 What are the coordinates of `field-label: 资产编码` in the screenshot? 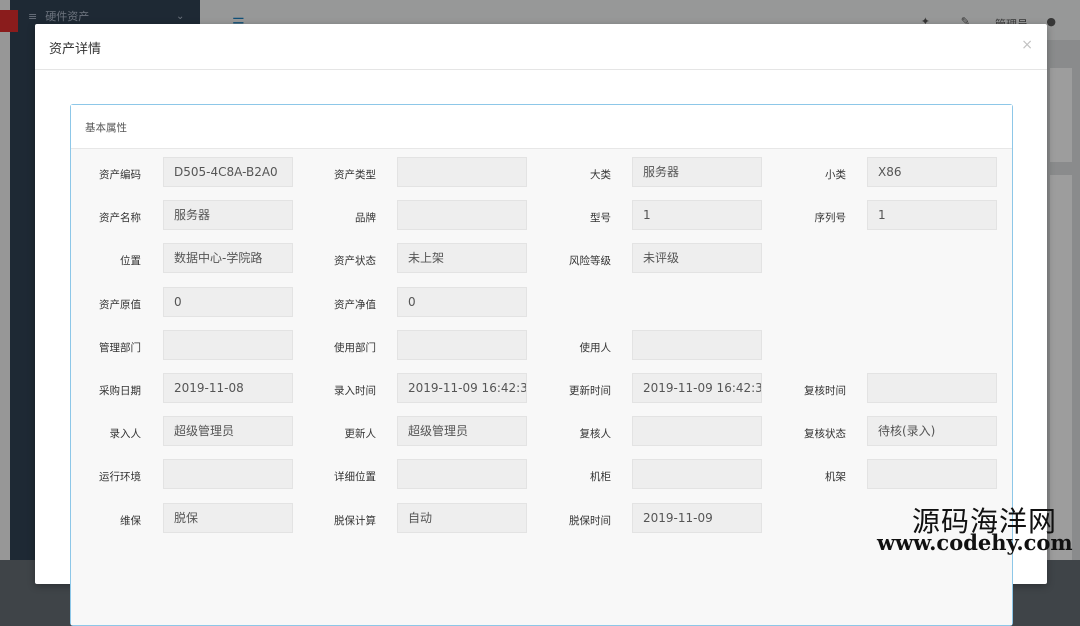 It's located at (120, 175).